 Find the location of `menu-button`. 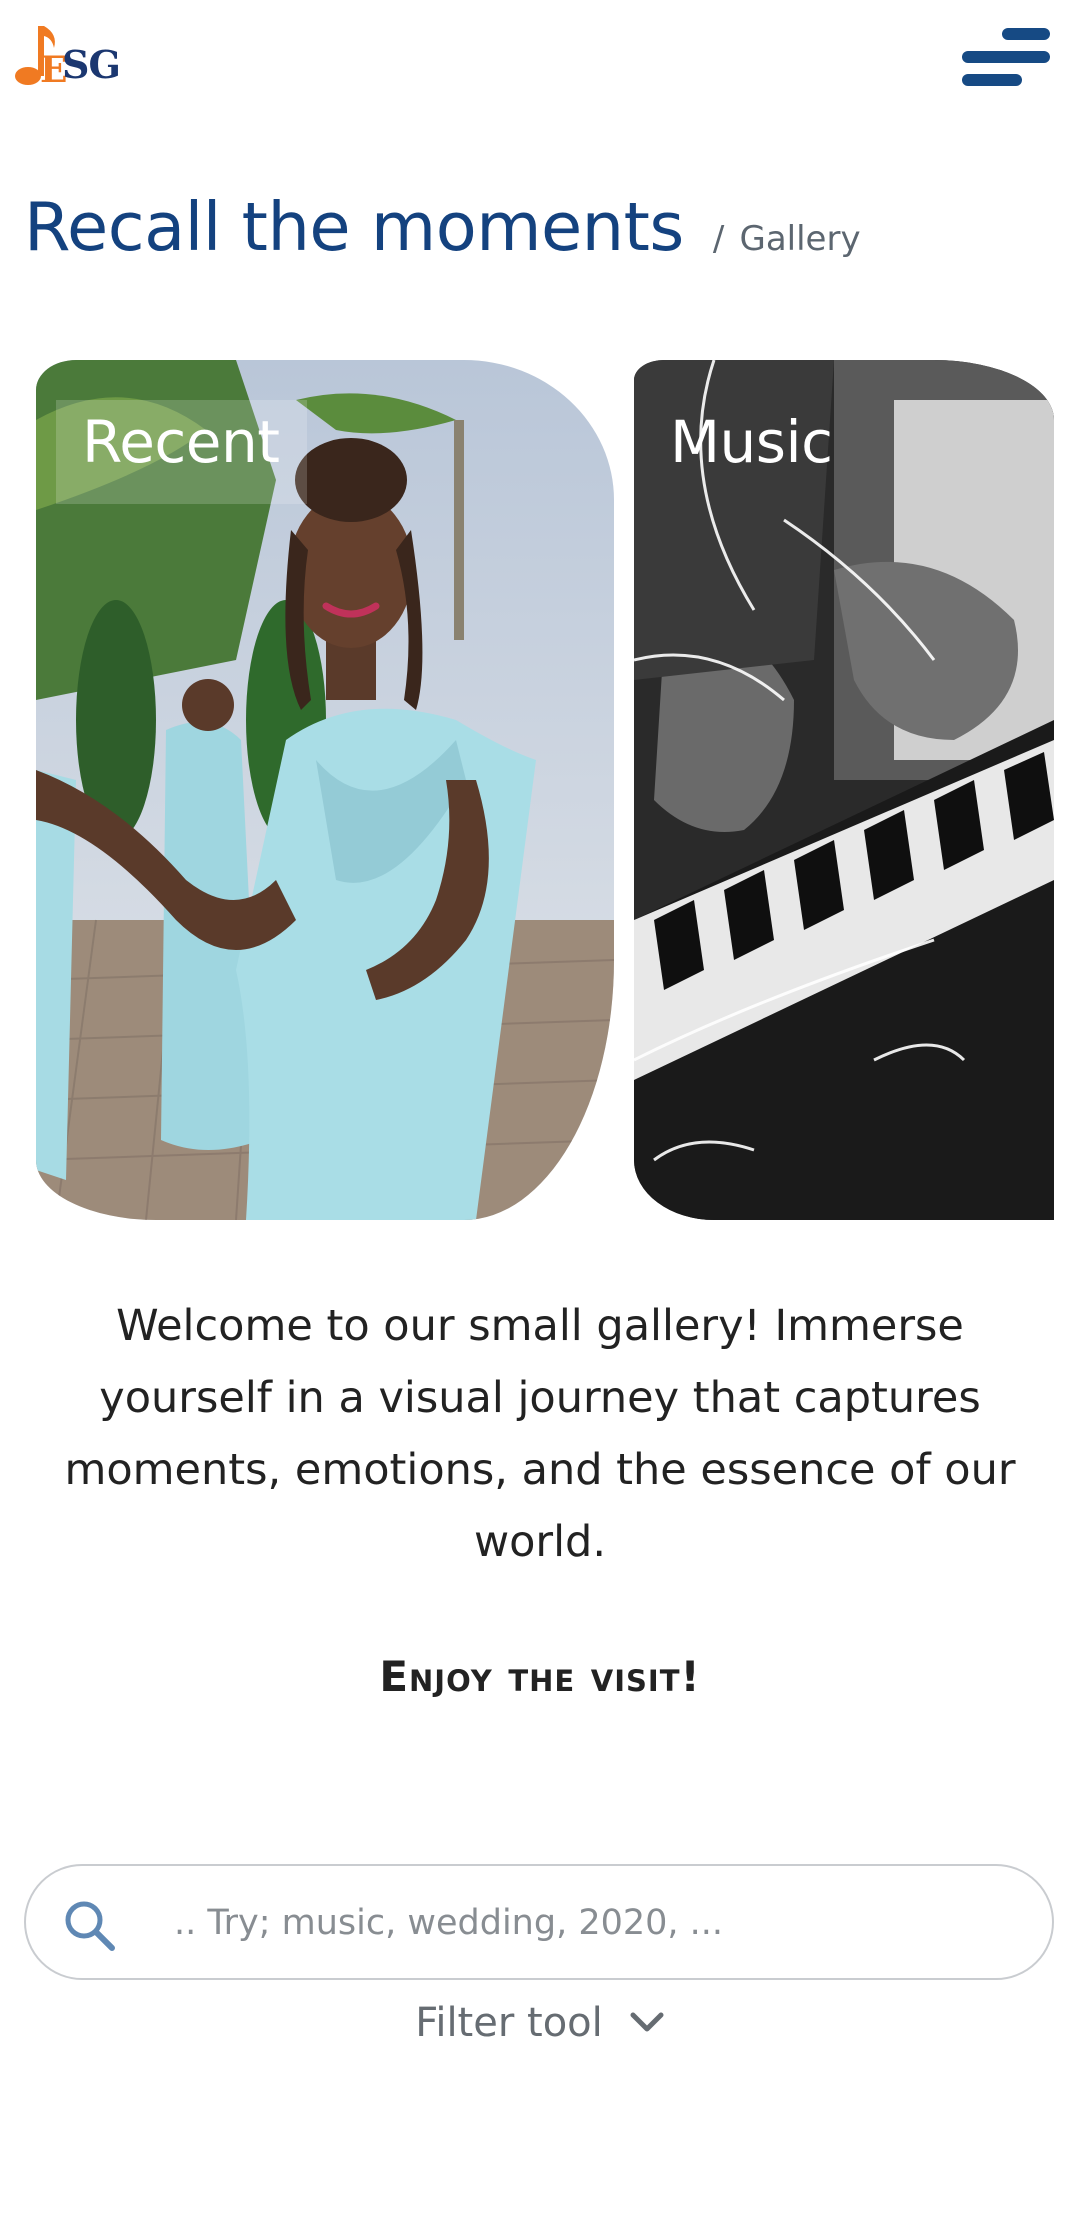

menu-button is located at coordinates (1007, 57).